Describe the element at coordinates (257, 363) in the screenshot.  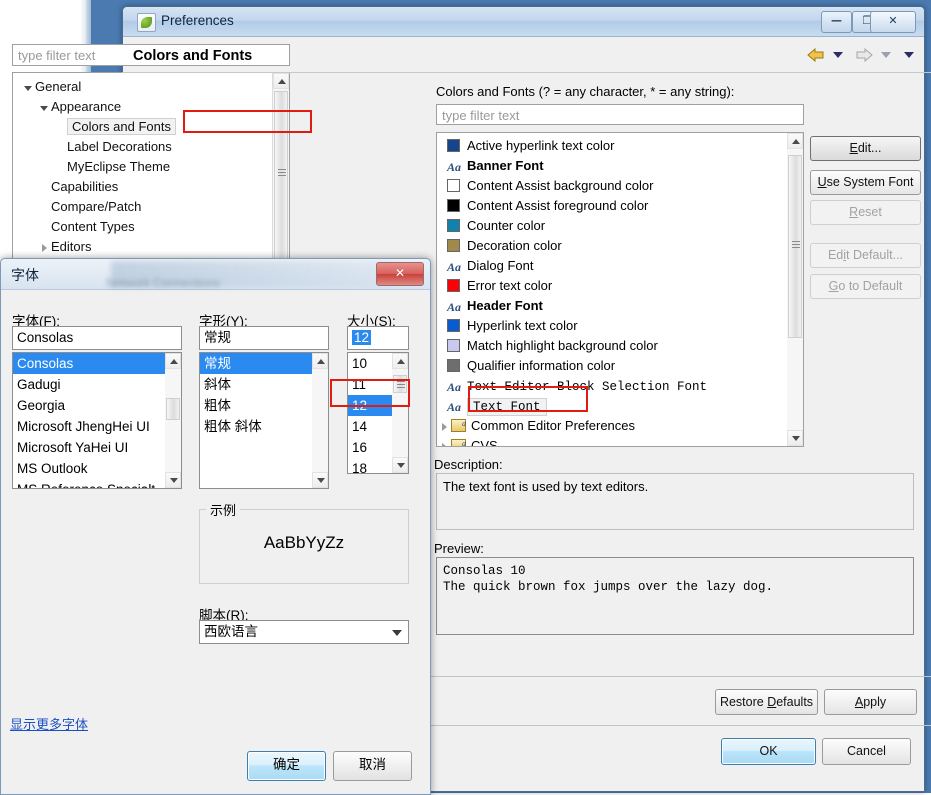
I see `font-style-option: 常规` at that location.